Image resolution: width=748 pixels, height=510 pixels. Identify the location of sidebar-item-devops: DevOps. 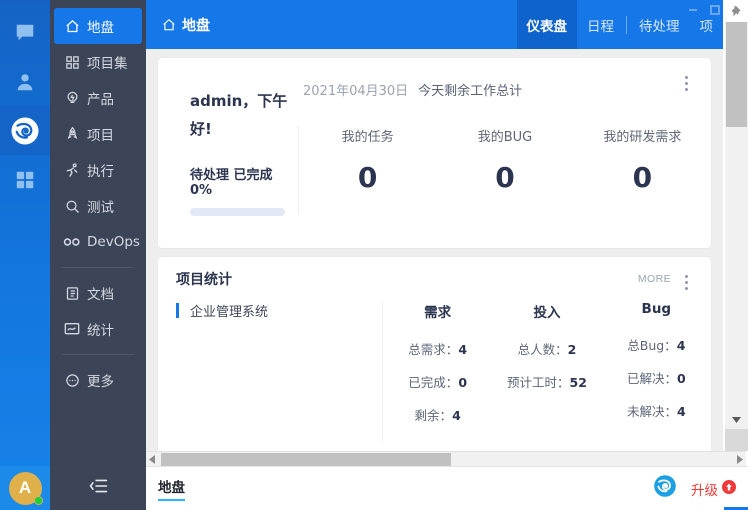
(98, 242).